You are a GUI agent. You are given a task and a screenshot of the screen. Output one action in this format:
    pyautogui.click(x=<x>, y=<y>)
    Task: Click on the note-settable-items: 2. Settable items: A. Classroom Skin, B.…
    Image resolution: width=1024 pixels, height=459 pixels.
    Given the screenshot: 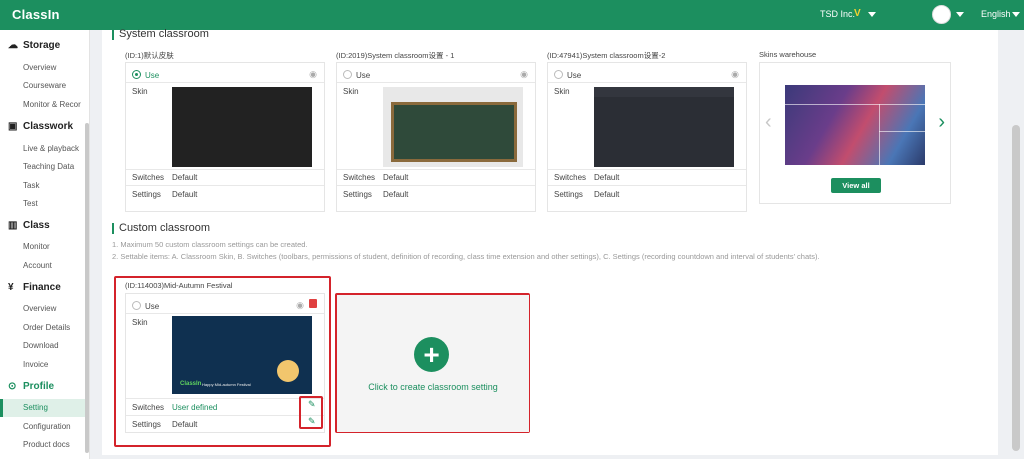 What is the action you would take?
    pyautogui.click(x=466, y=256)
    